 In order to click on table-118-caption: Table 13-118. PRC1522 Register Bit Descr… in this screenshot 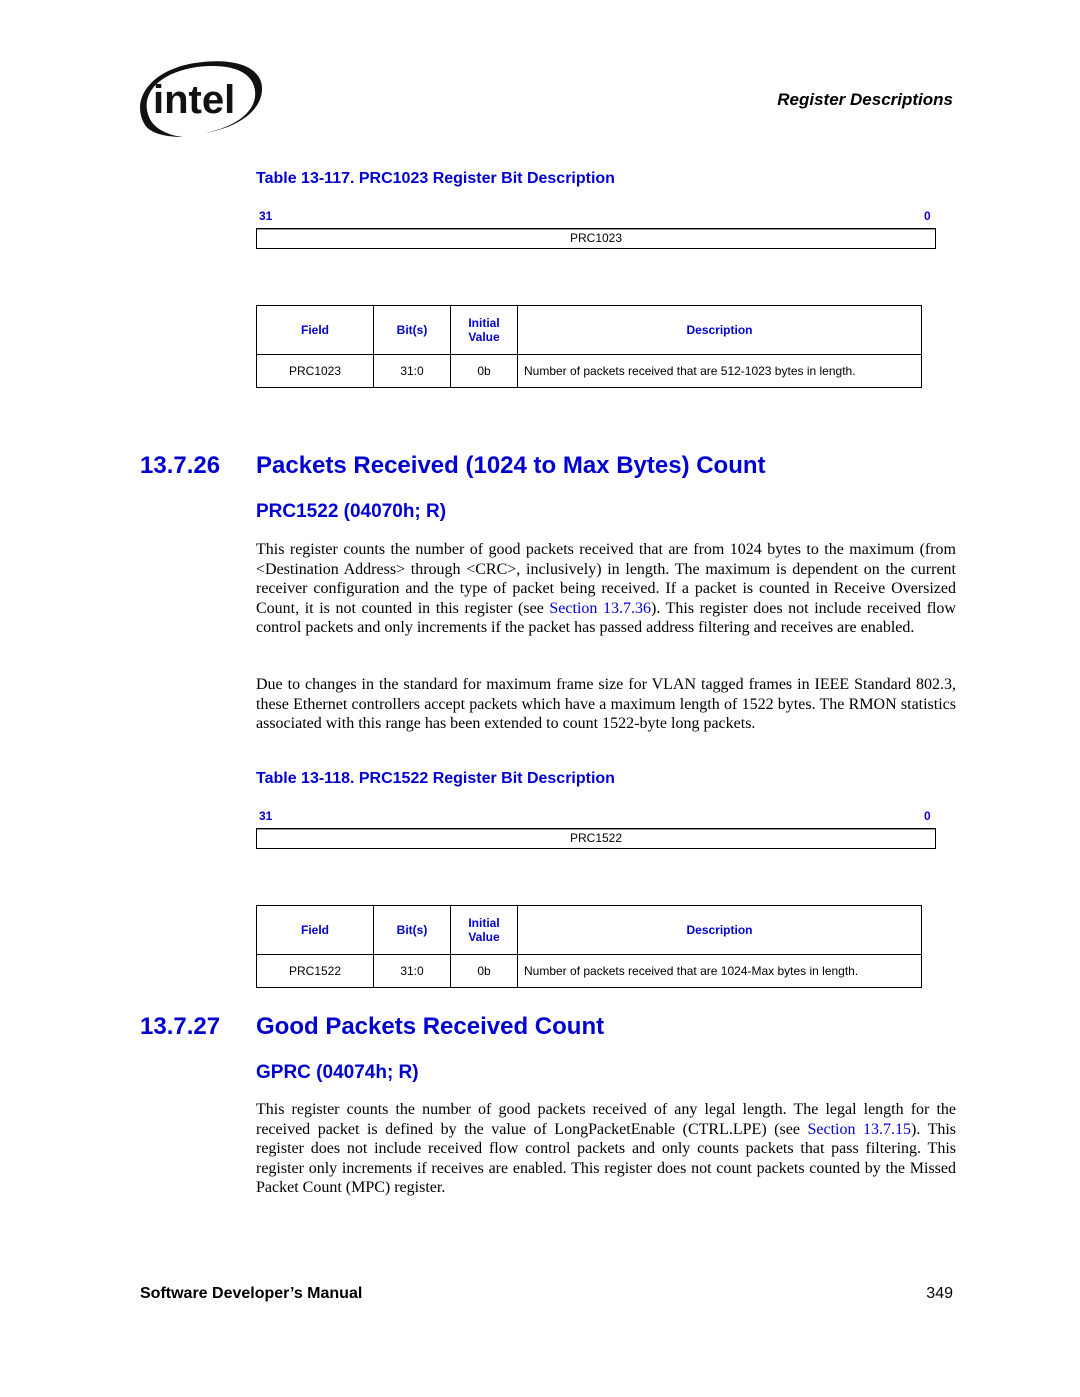, I will do `click(435, 778)`.